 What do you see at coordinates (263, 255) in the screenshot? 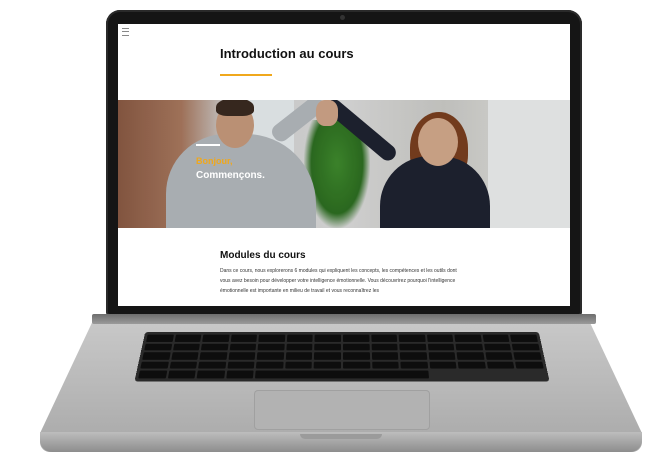
I see `modules-heading: Modules du cours` at bounding box center [263, 255].